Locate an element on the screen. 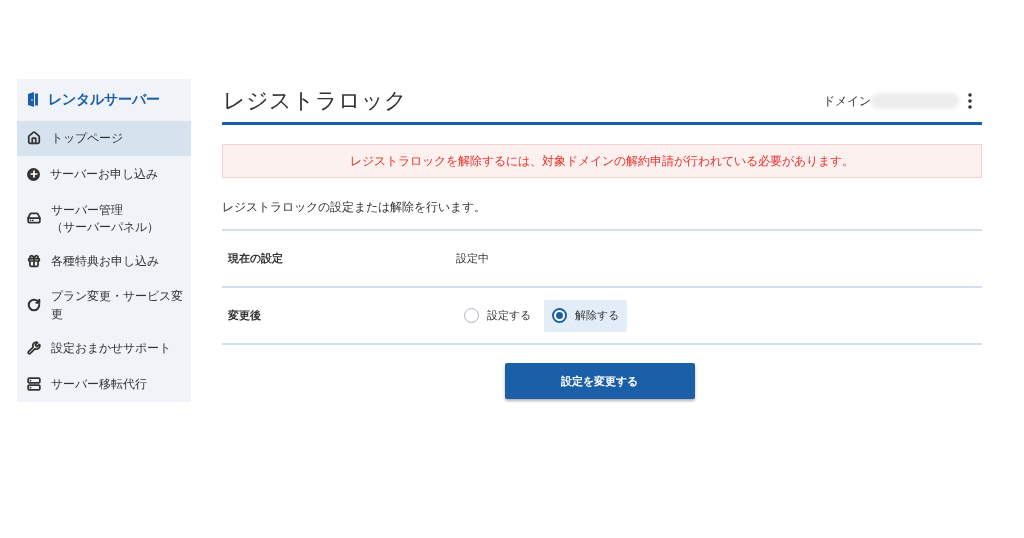  sidebar-item-label: 各種特典お申し込み is located at coordinates (105, 262).